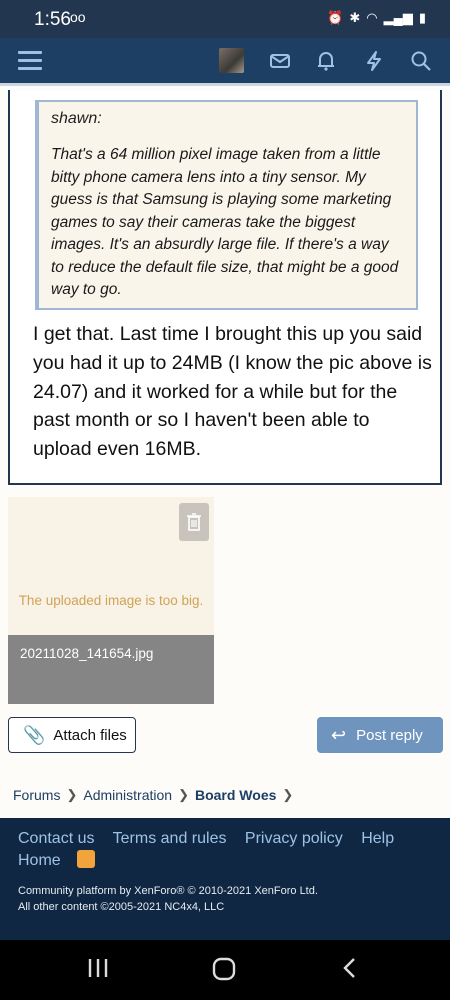 The height and width of the screenshot is (1000, 450). What do you see at coordinates (78, 17) in the screenshot?
I see `voicemail-icon: oo` at bounding box center [78, 17].